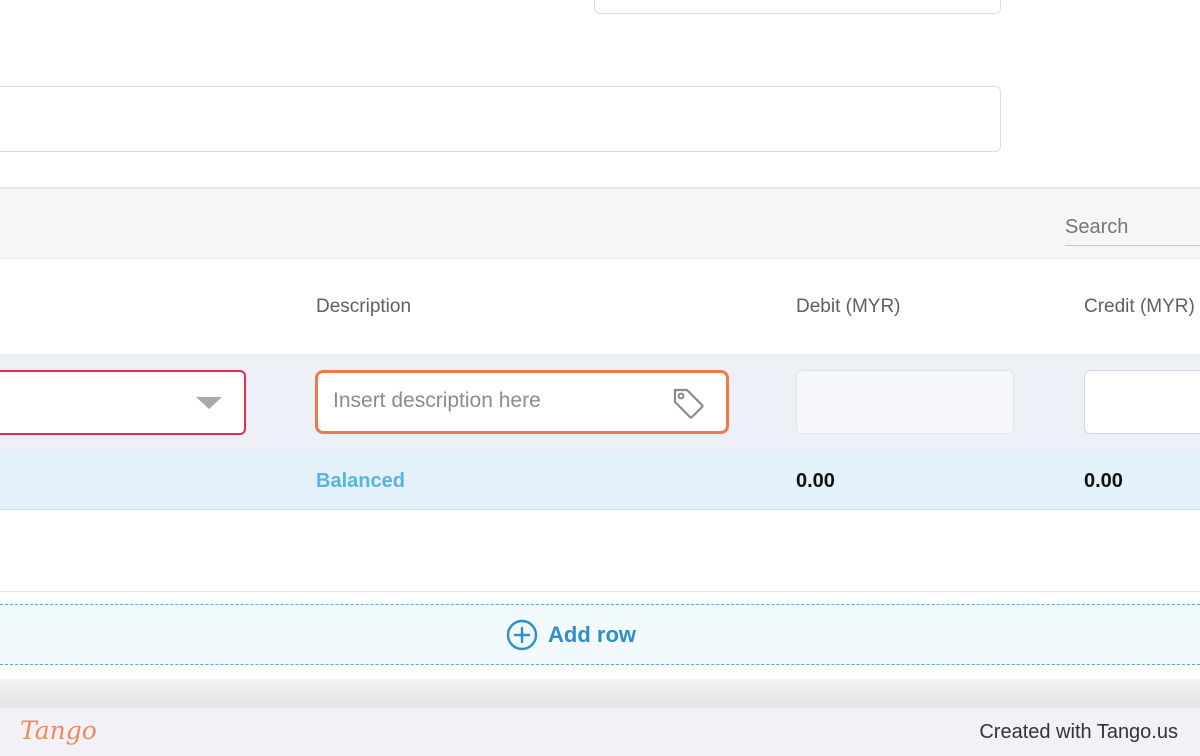  Describe the element at coordinates (1103, 481) in the screenshot. I see `total-credit: 0.00` at that location.